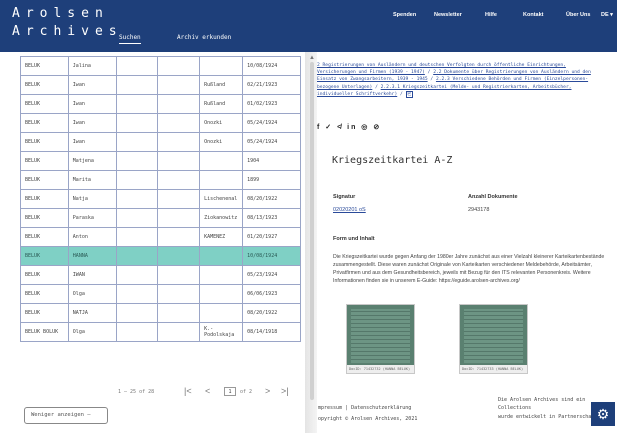 Image resolution: width=617 pixels, height=433 pixels. I want to click on logo-line2: Archives, so click(67, 31).